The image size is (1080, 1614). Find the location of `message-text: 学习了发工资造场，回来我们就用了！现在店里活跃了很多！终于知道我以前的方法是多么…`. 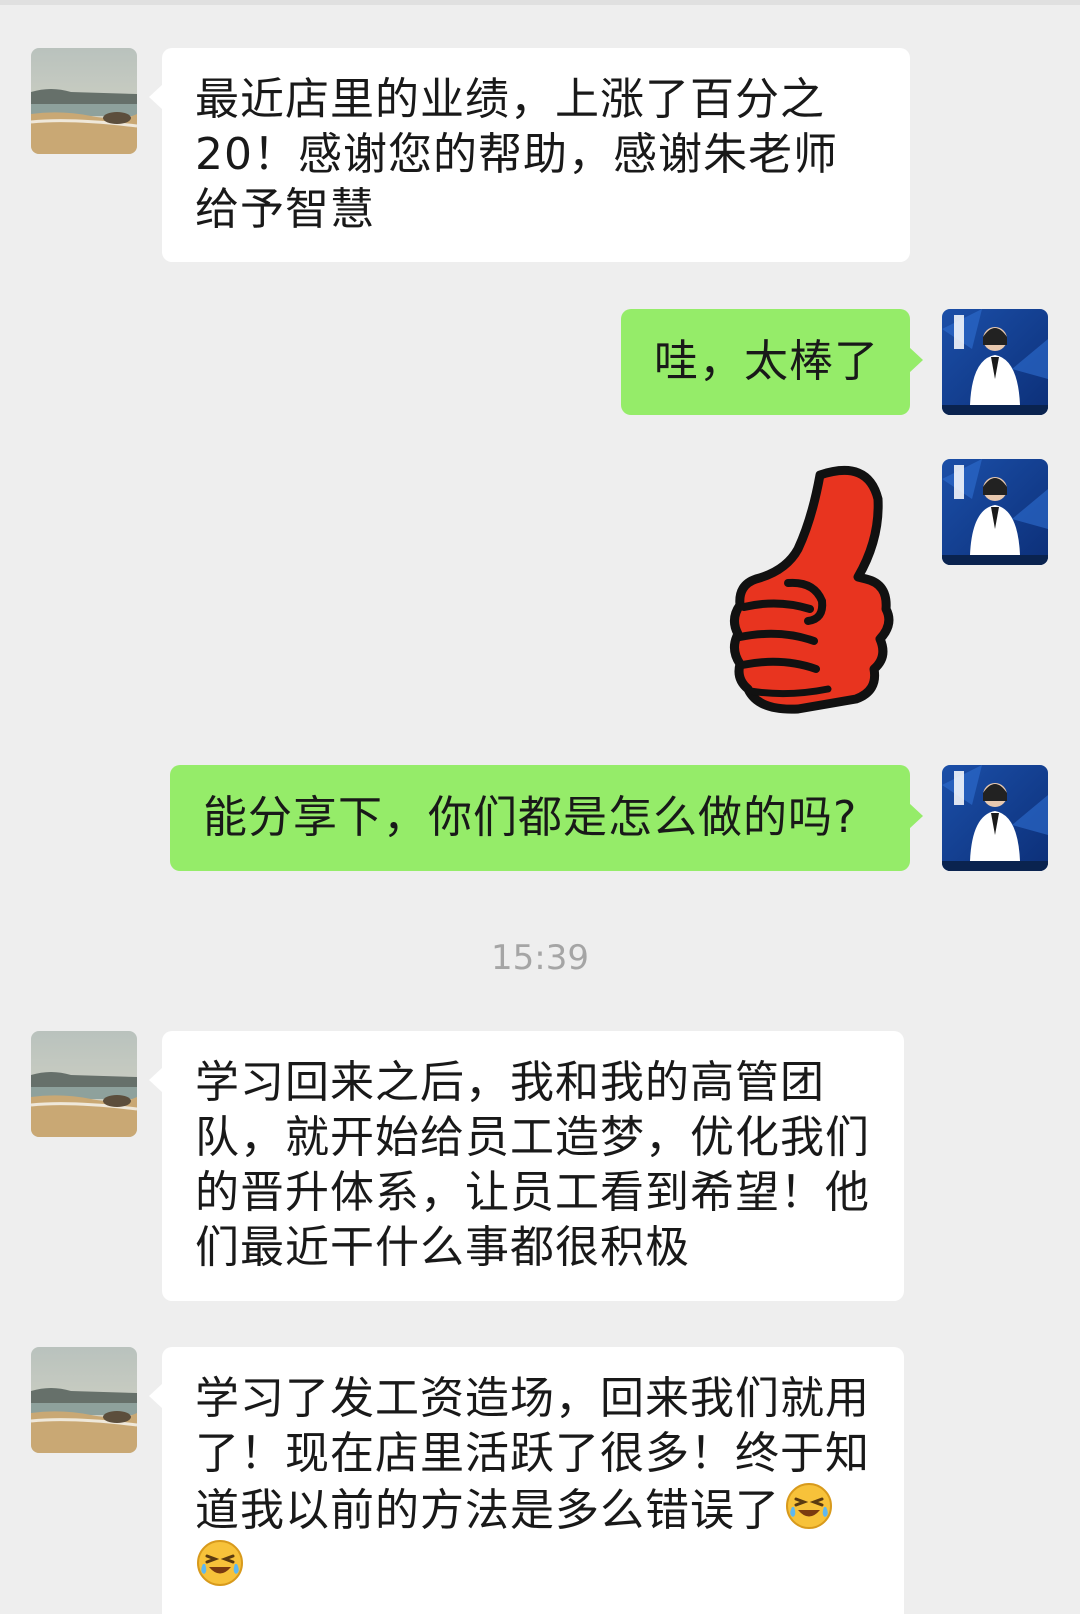

message-text: 学习了发工资造场，回来我们就用了！现在店里活跃了很多！终于知道我以前的方法是多么… is located at coordinates (532, 1454).